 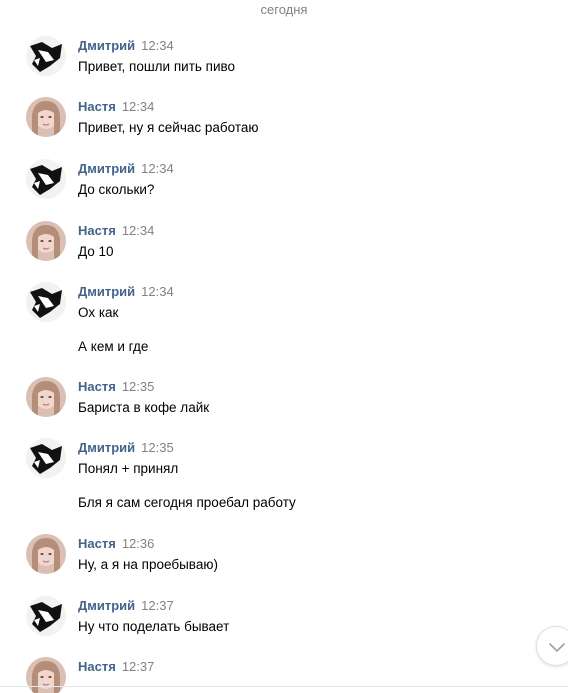 I want to click on message-header: Настя 12:36, so click(x=116, y=544).